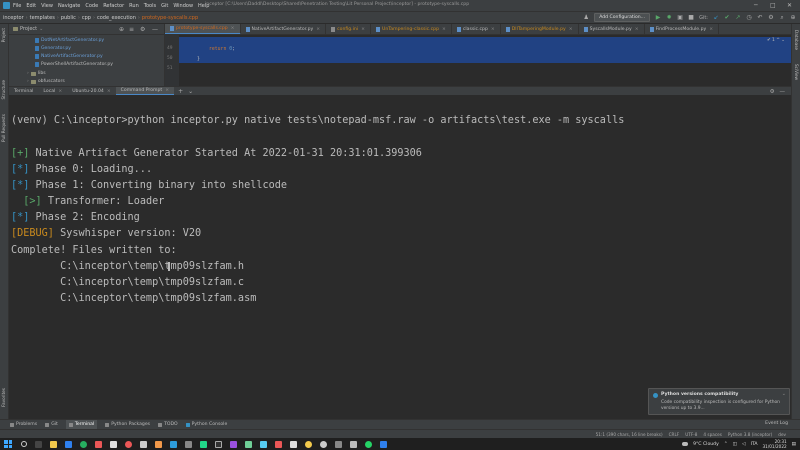 This screenshot has width=800, height=450. I want to click on search-icon: ⌕, so click(782, 18).